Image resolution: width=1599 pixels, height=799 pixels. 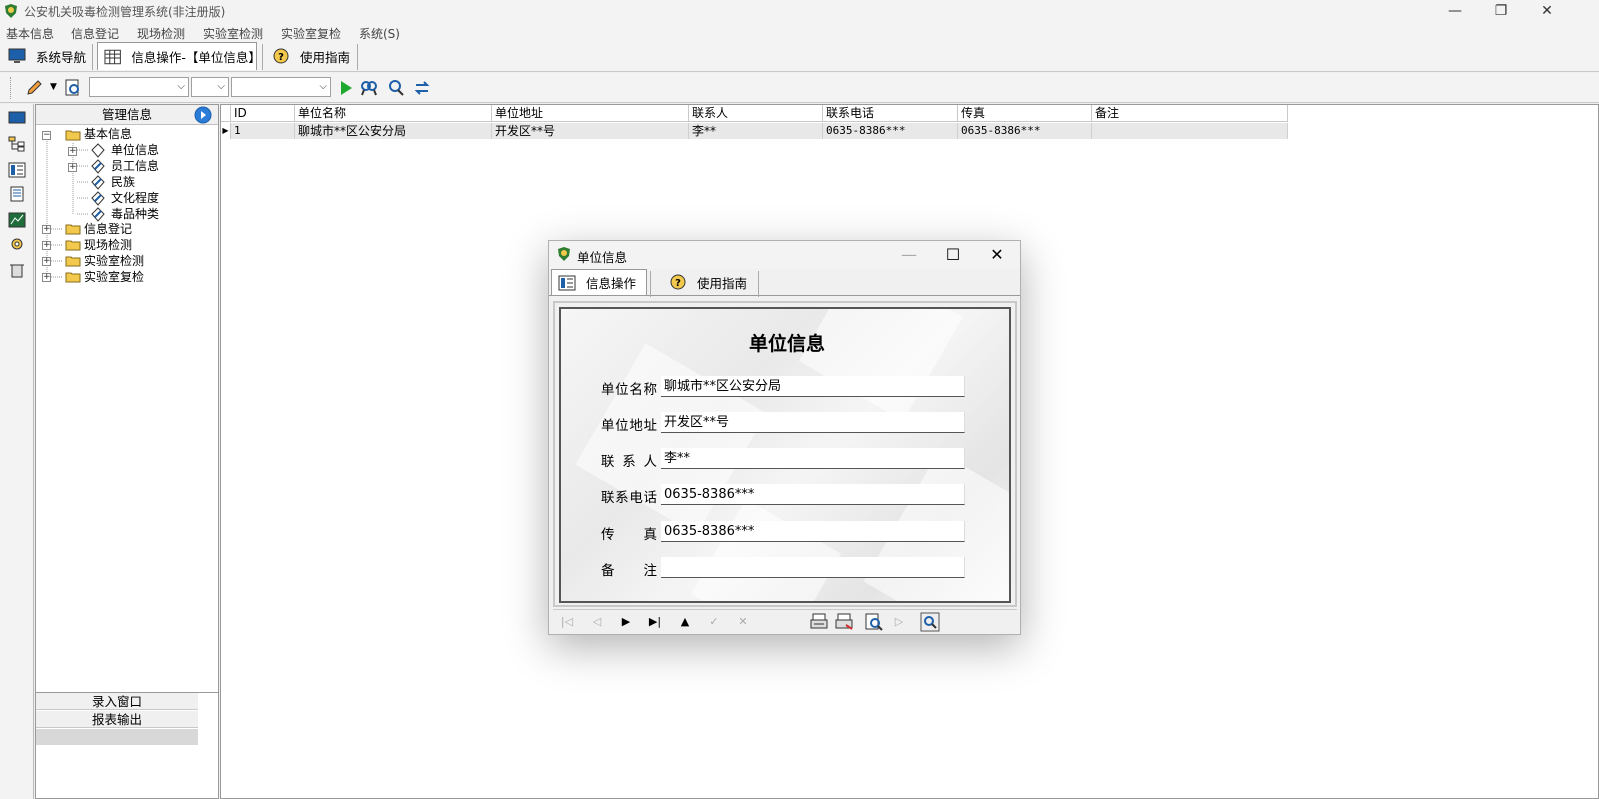 I want to click on grid-corner, so click(x=226, y=113).